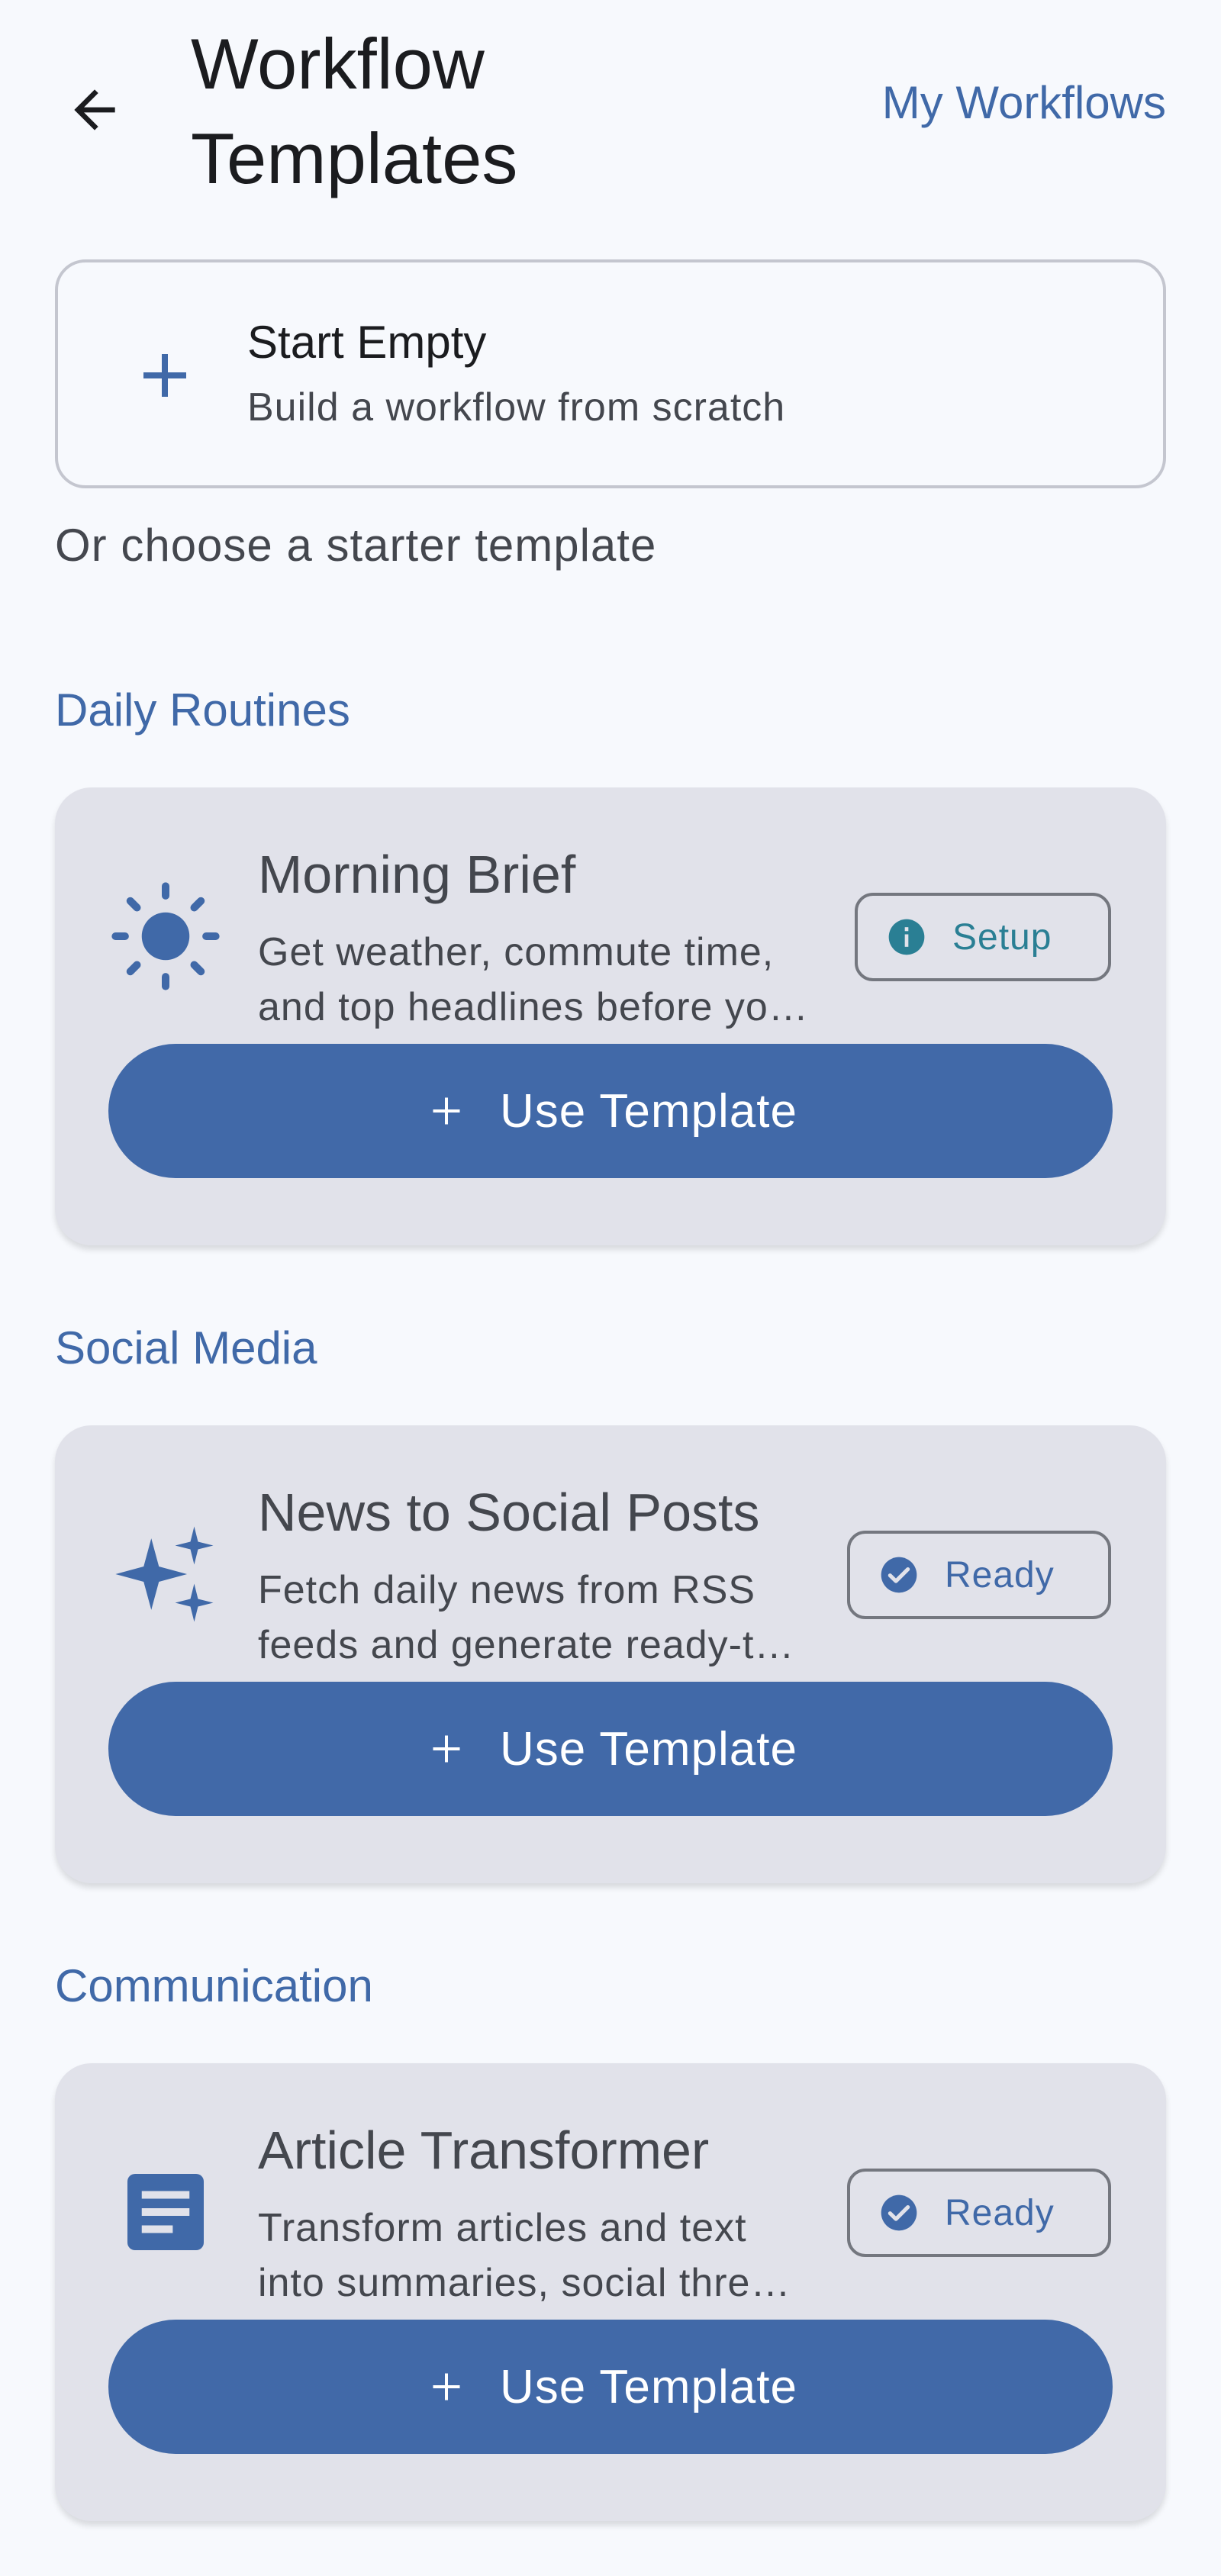 This screenshot has height=2576, width=1221. I want to click on sun-icon, so click(165, 936).